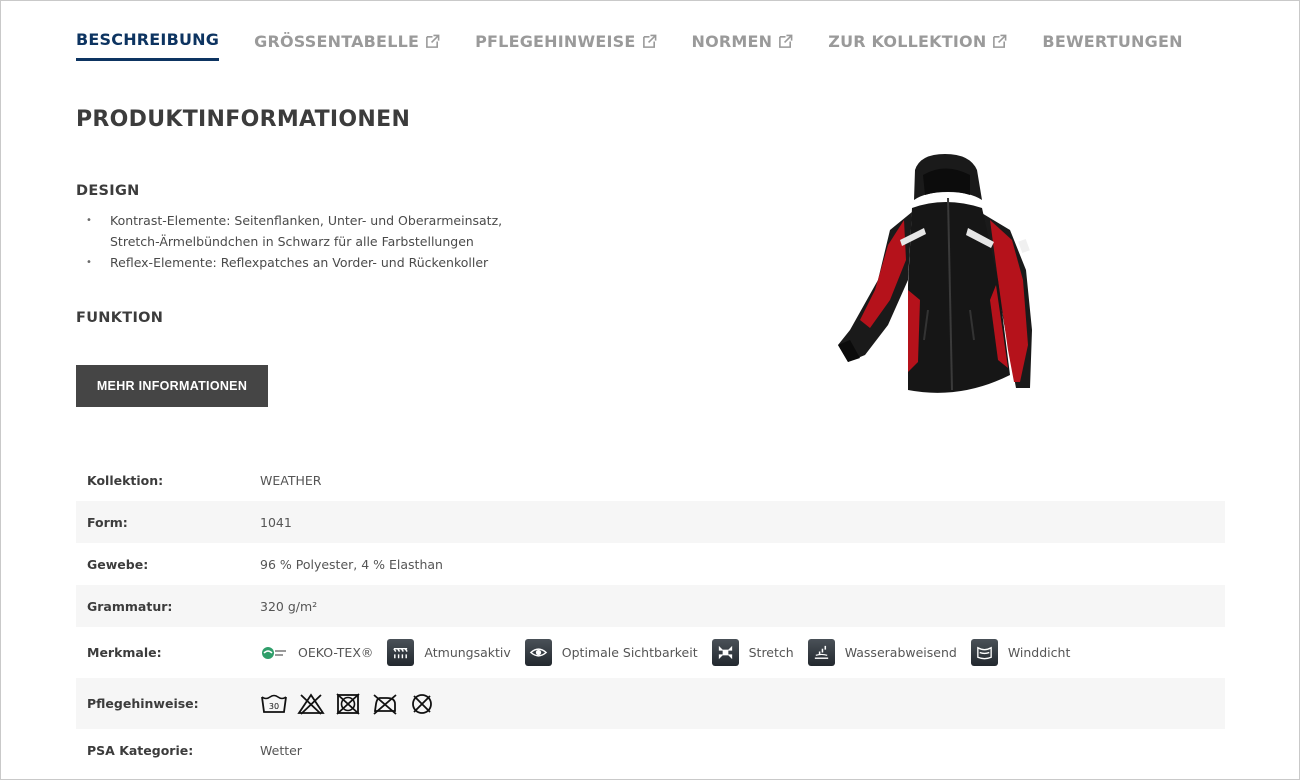  I want to click on tab-label: GRÖSSENTABELLE, so click(337, 41).